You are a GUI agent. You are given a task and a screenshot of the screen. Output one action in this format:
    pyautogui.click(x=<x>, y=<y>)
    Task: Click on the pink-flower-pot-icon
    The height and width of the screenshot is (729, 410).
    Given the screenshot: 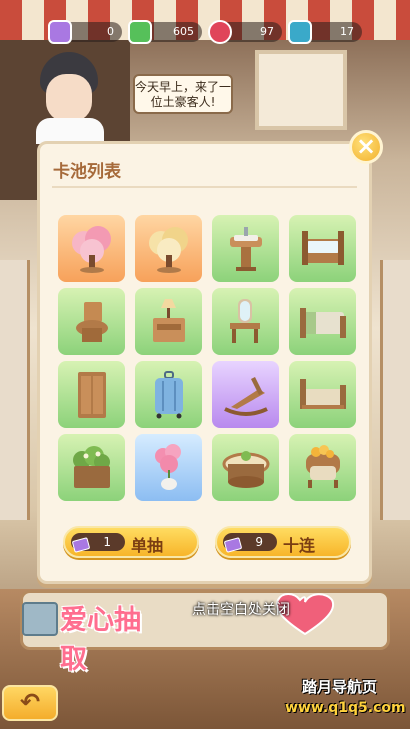 What is the action you would take?
    pyautogui.click(x=167, y=466)
    